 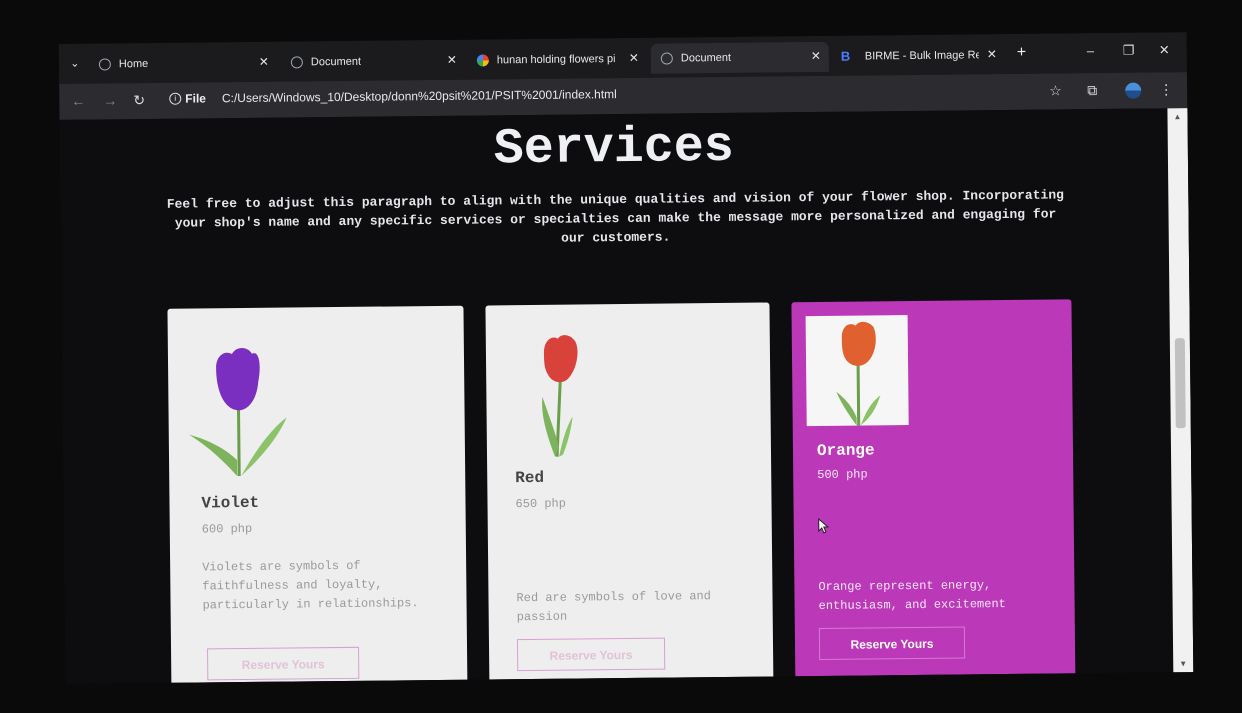 I want to click on tab-label: BIRME - Bulk Image Resizin, so click(x=921, y=56).